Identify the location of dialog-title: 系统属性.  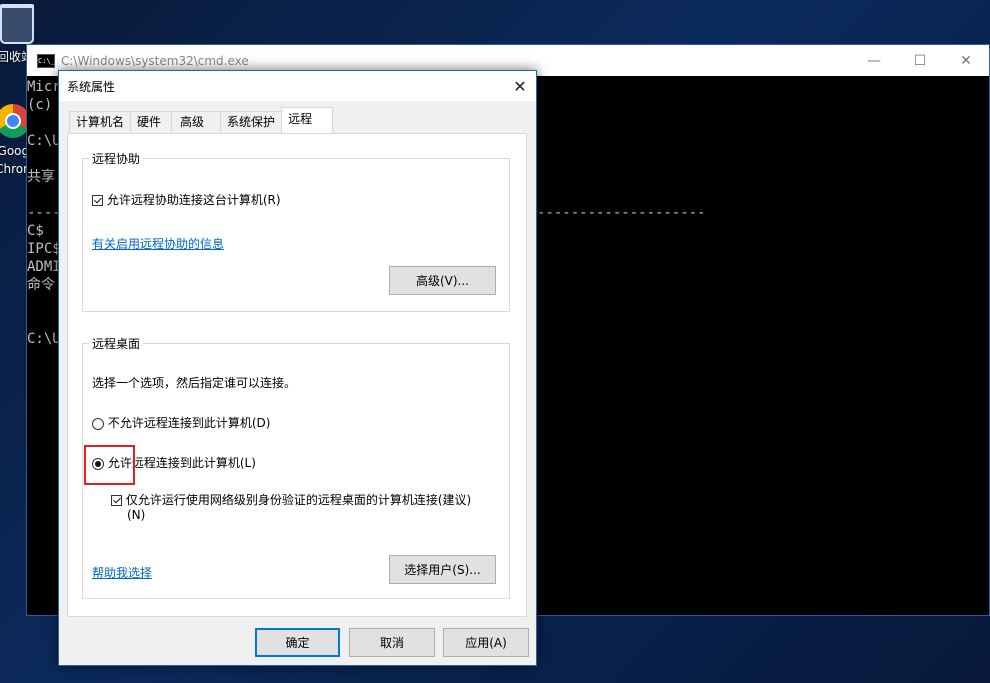
(91, 86).